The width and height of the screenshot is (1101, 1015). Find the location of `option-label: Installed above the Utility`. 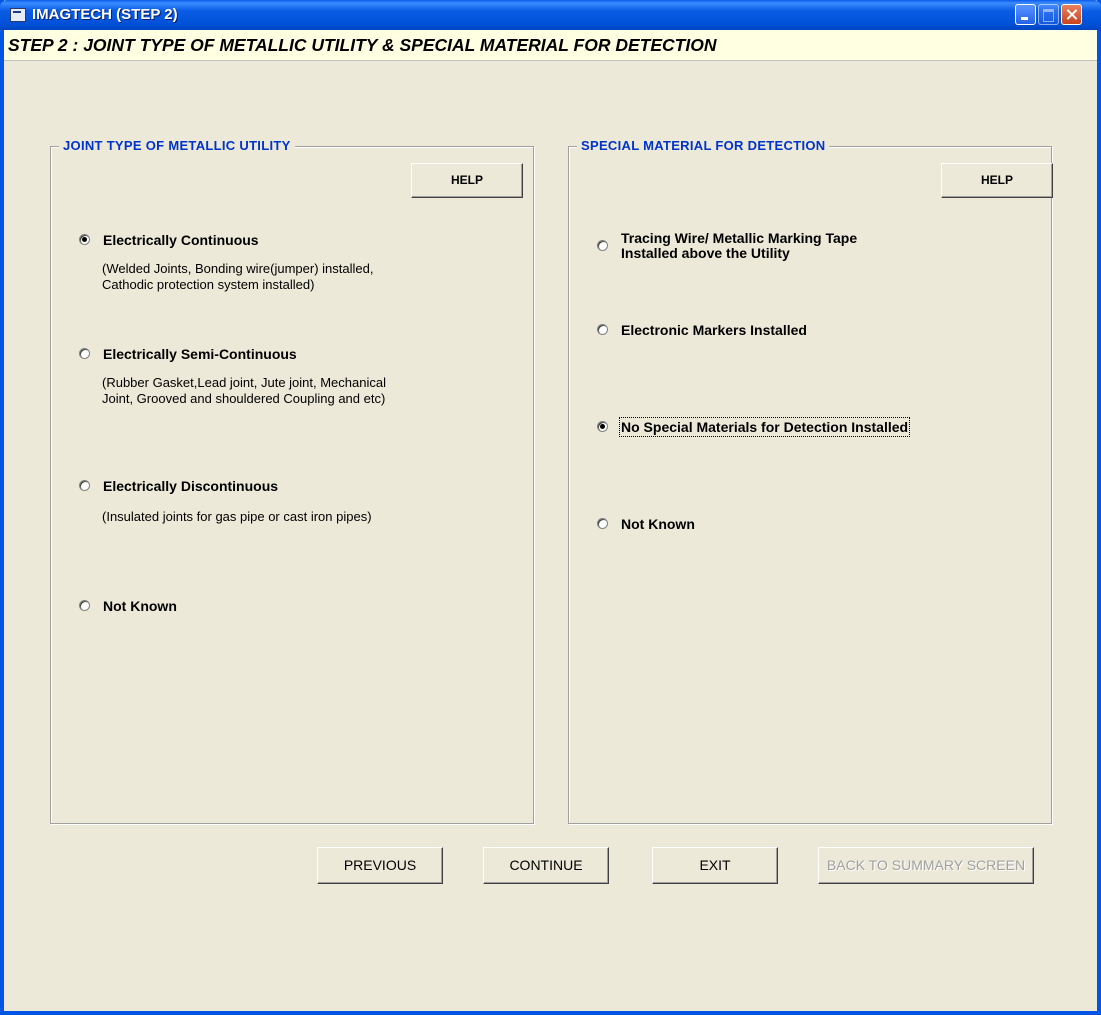

option-label: Installed above the Utility is located at coordinates (705, 253).